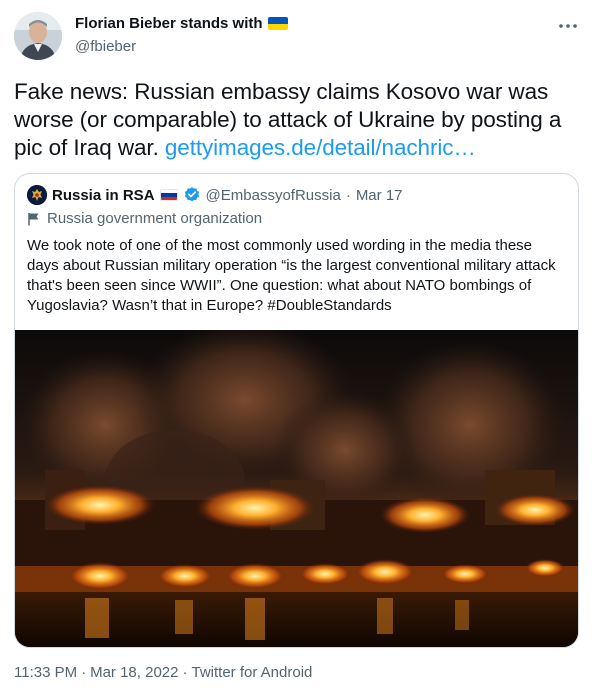 The height and width of the screenshot is (692, 594). I want to click on author-handle: @fbieber, so click(105, 46).